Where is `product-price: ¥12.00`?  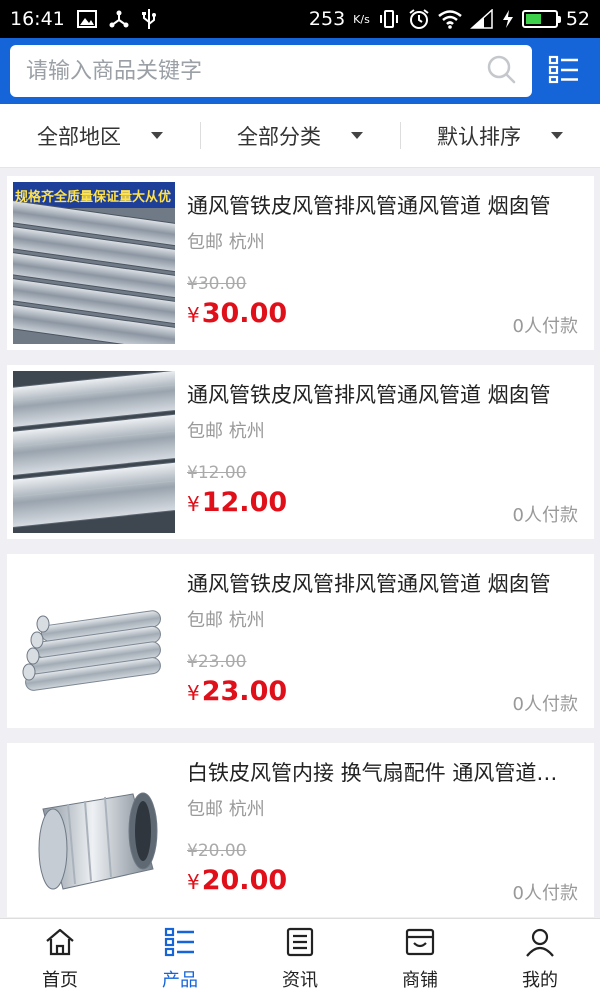 product-price: ¥12.00 is located at coordinates (237, 502).